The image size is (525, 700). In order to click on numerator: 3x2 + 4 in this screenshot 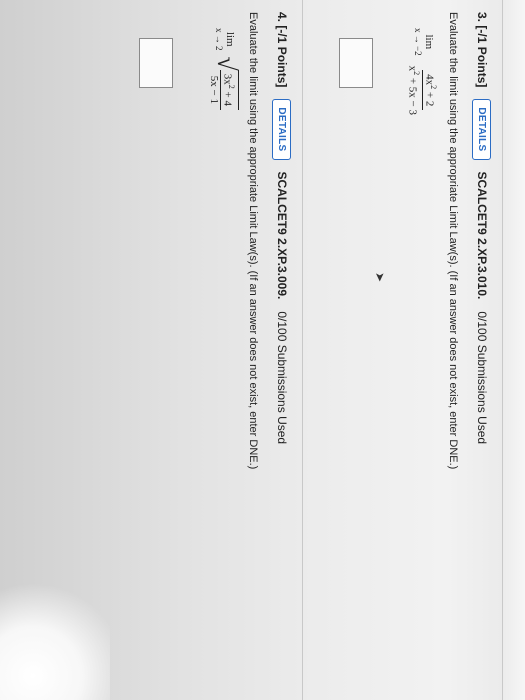, I will do `click(228, 89)`.